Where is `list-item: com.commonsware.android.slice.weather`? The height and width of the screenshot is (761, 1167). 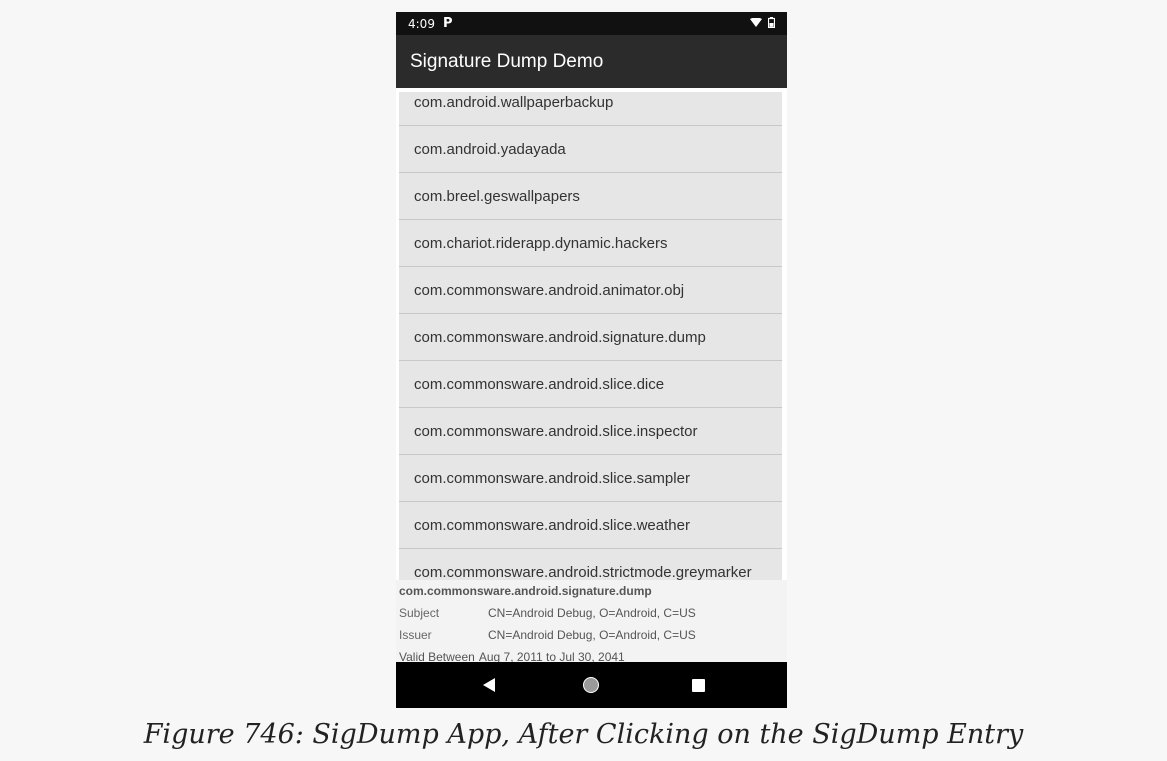
list-item: com.commonsware.android.slice.weather is located at coordinates (590, 525).